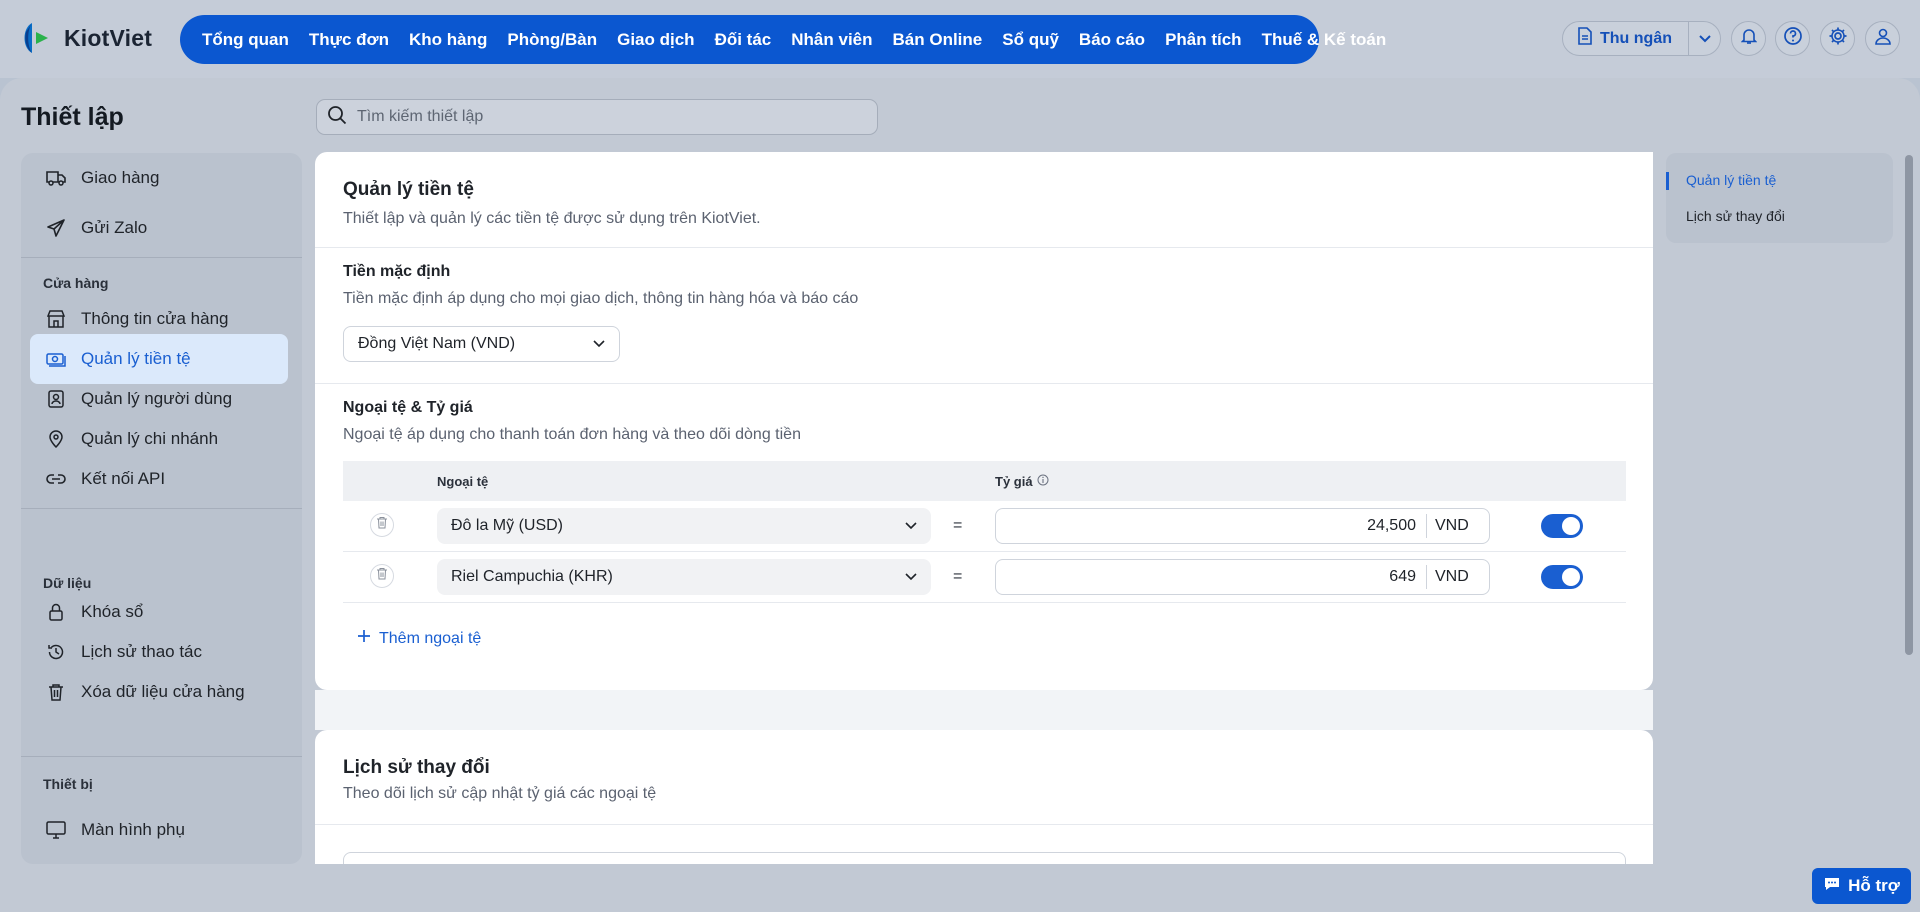 Image resolution: width=1920 pixels, height=912 pixels. I want to click on section-anchor-nav: Quản lý tiền tệ Lịch sử thay đổi, so click(1779, 198).